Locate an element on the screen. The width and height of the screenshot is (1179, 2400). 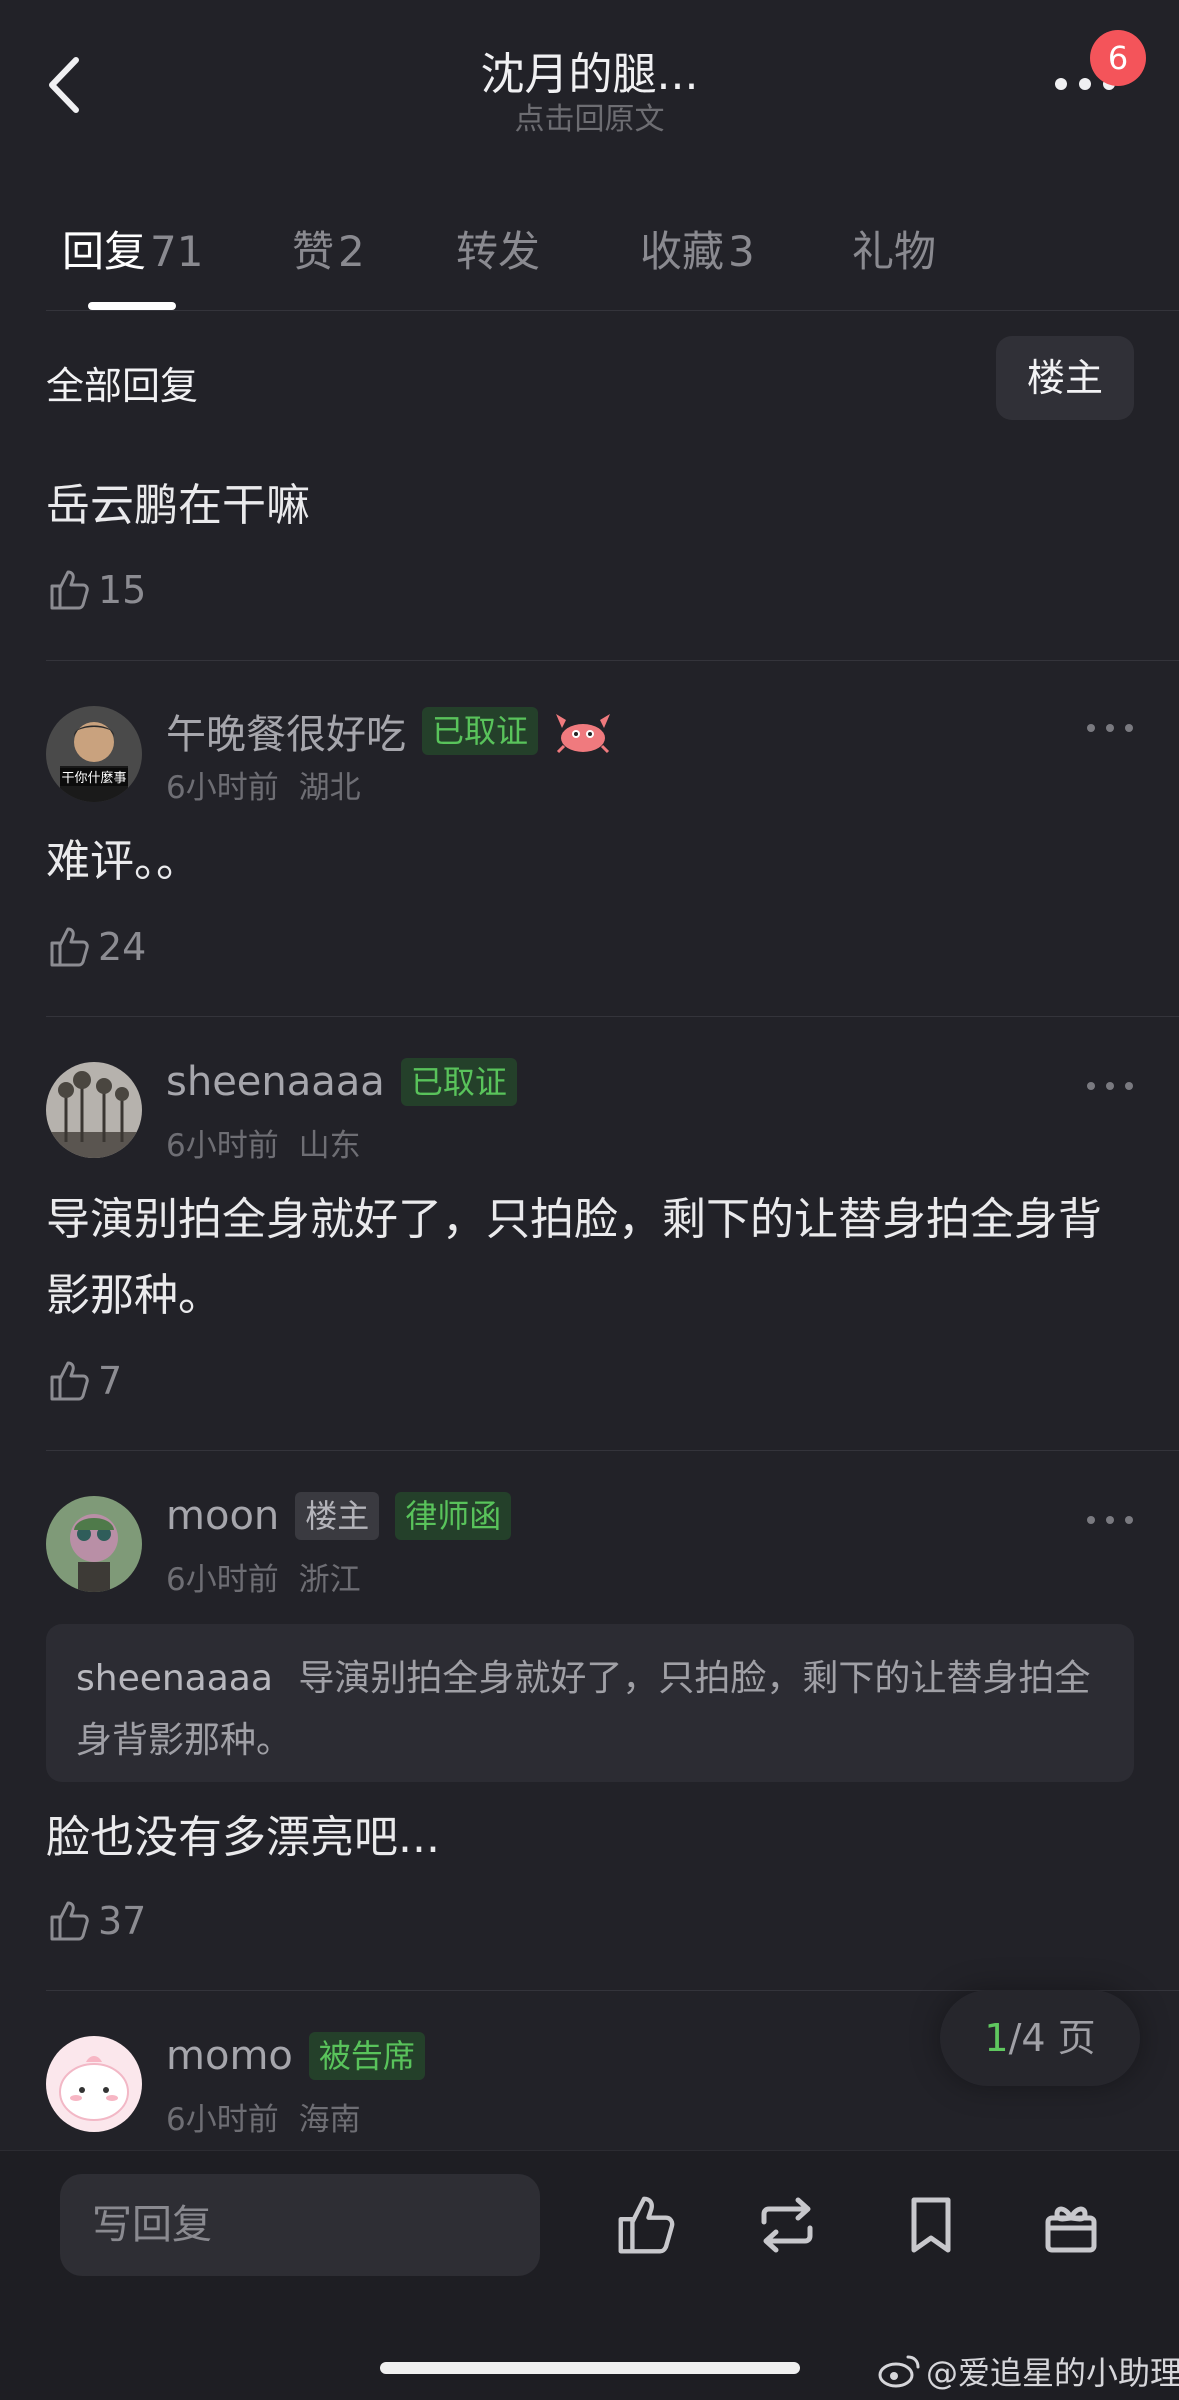
section-title: 全部回复 is located at coordinates (122, 386).